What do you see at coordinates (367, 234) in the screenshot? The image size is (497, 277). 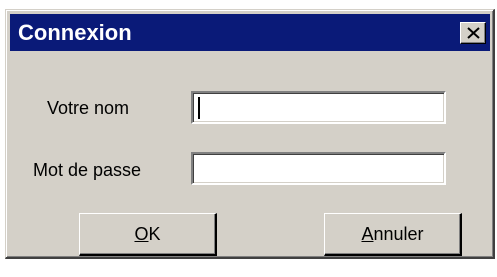 I see `cancel-mnemonic: A` at bounding box center [367, 234].